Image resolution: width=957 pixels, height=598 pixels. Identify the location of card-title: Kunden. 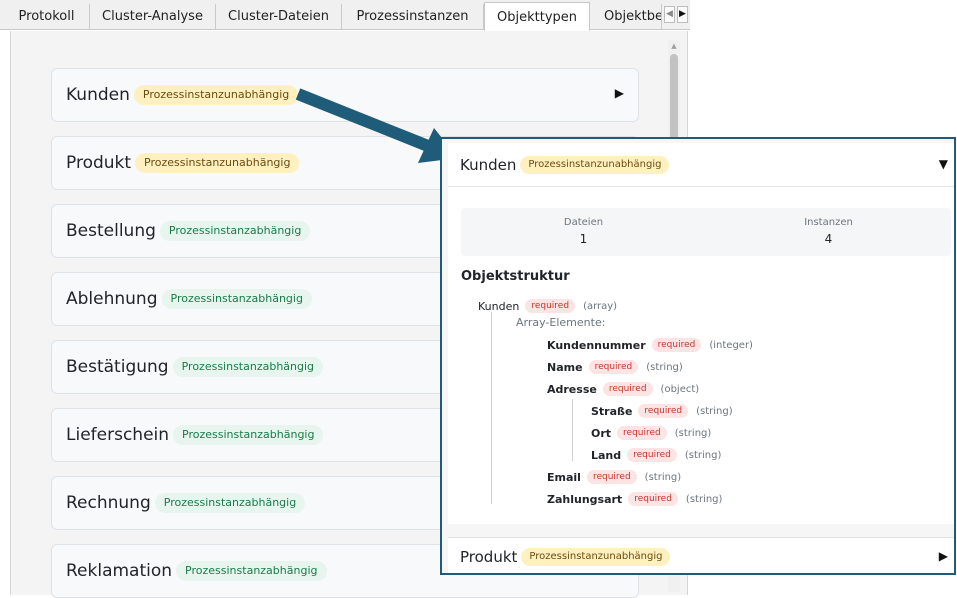
(98, 95).